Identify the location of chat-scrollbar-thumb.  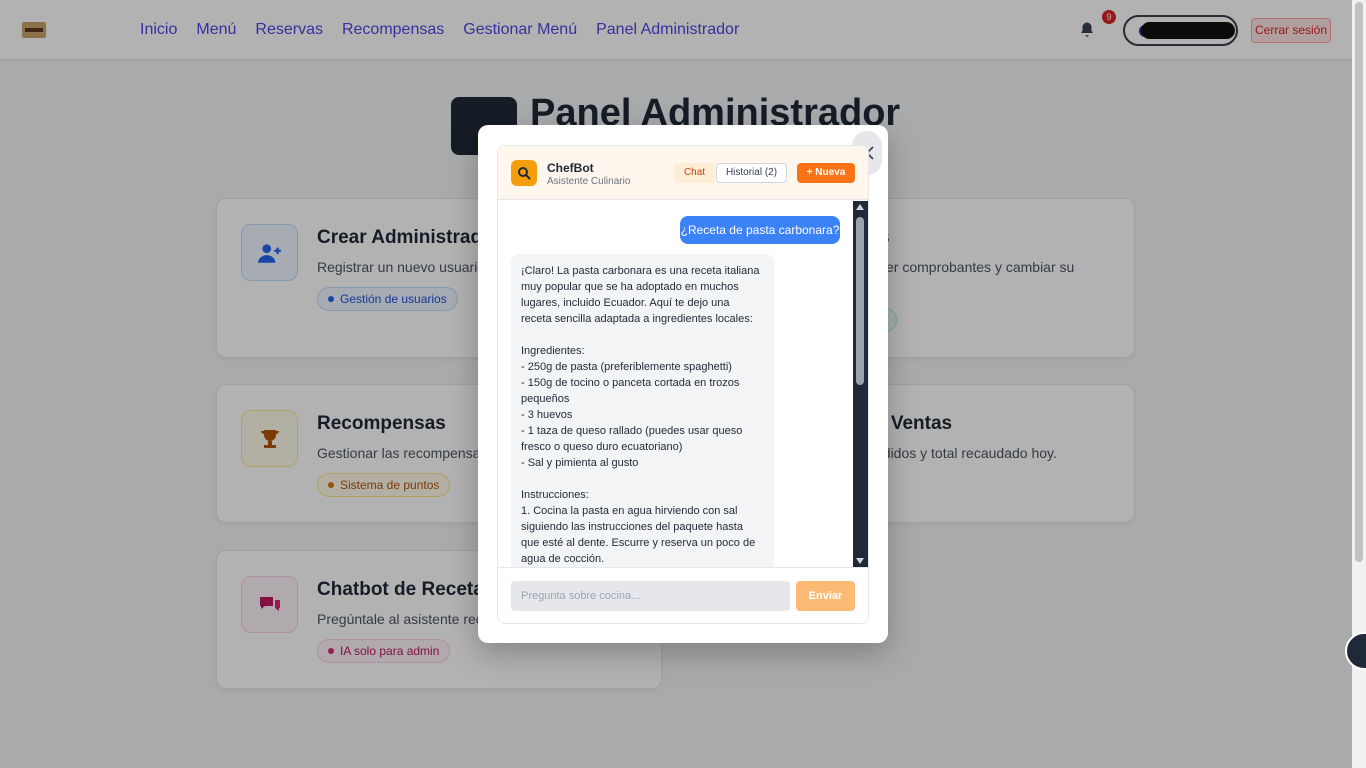
(860, 301).